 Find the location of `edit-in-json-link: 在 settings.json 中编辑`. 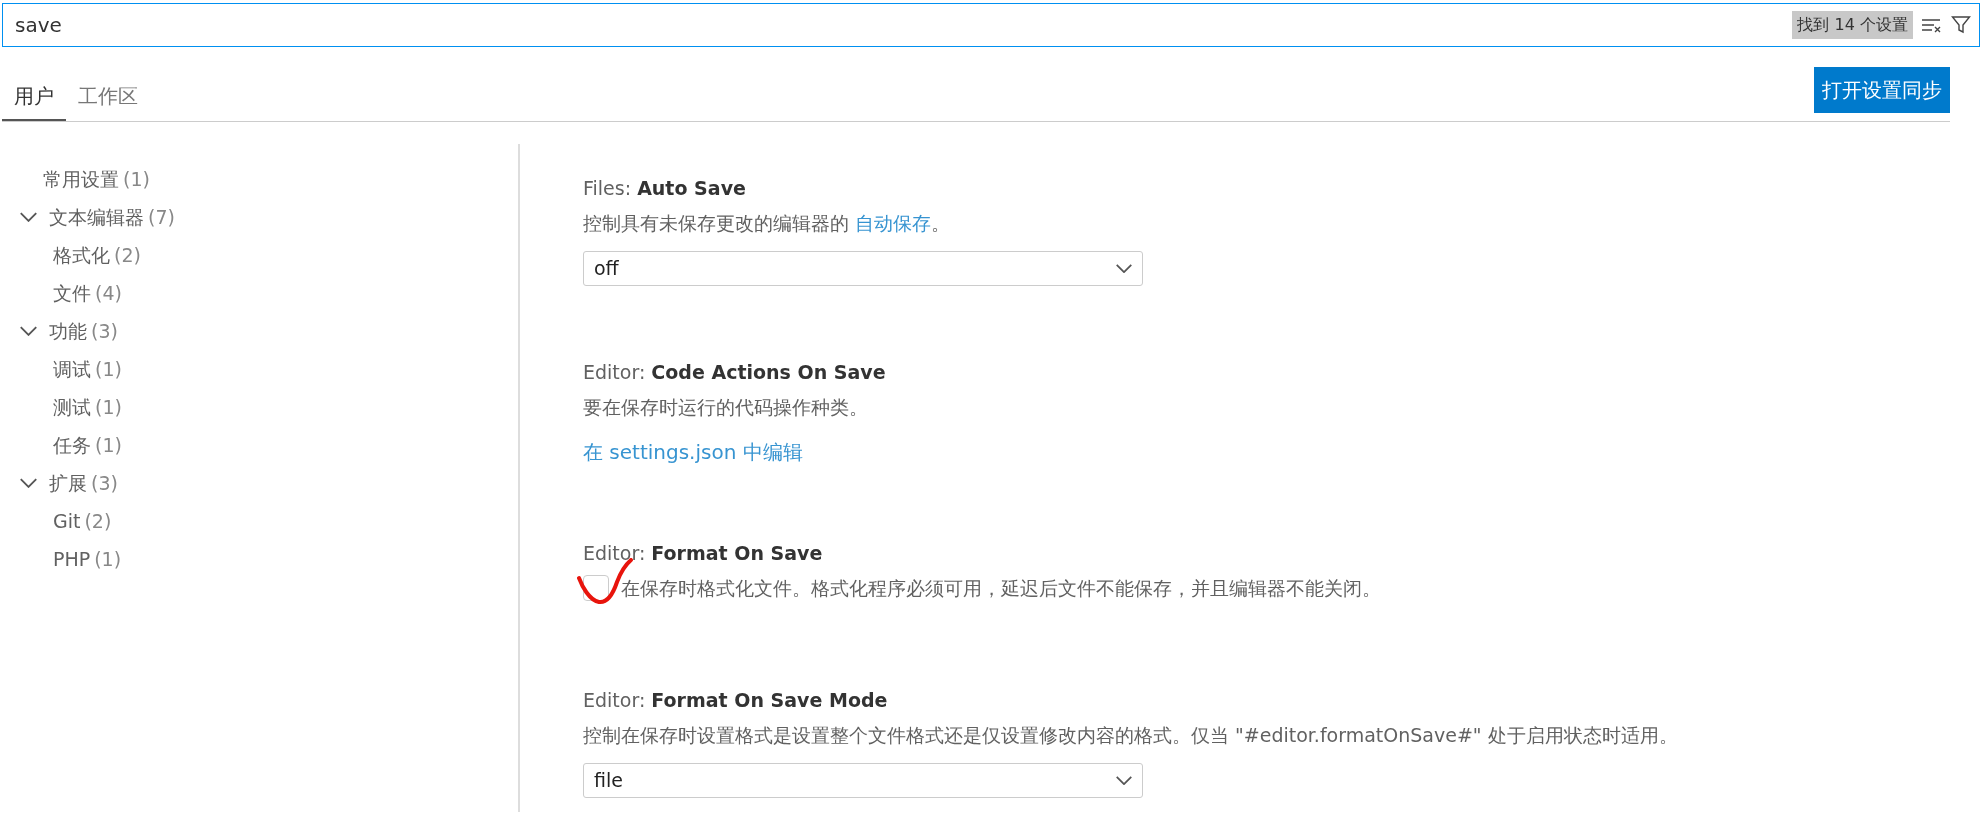

edit-in-json-link: 在 settings.json 中编辑 is located at coordinates (693, 452).